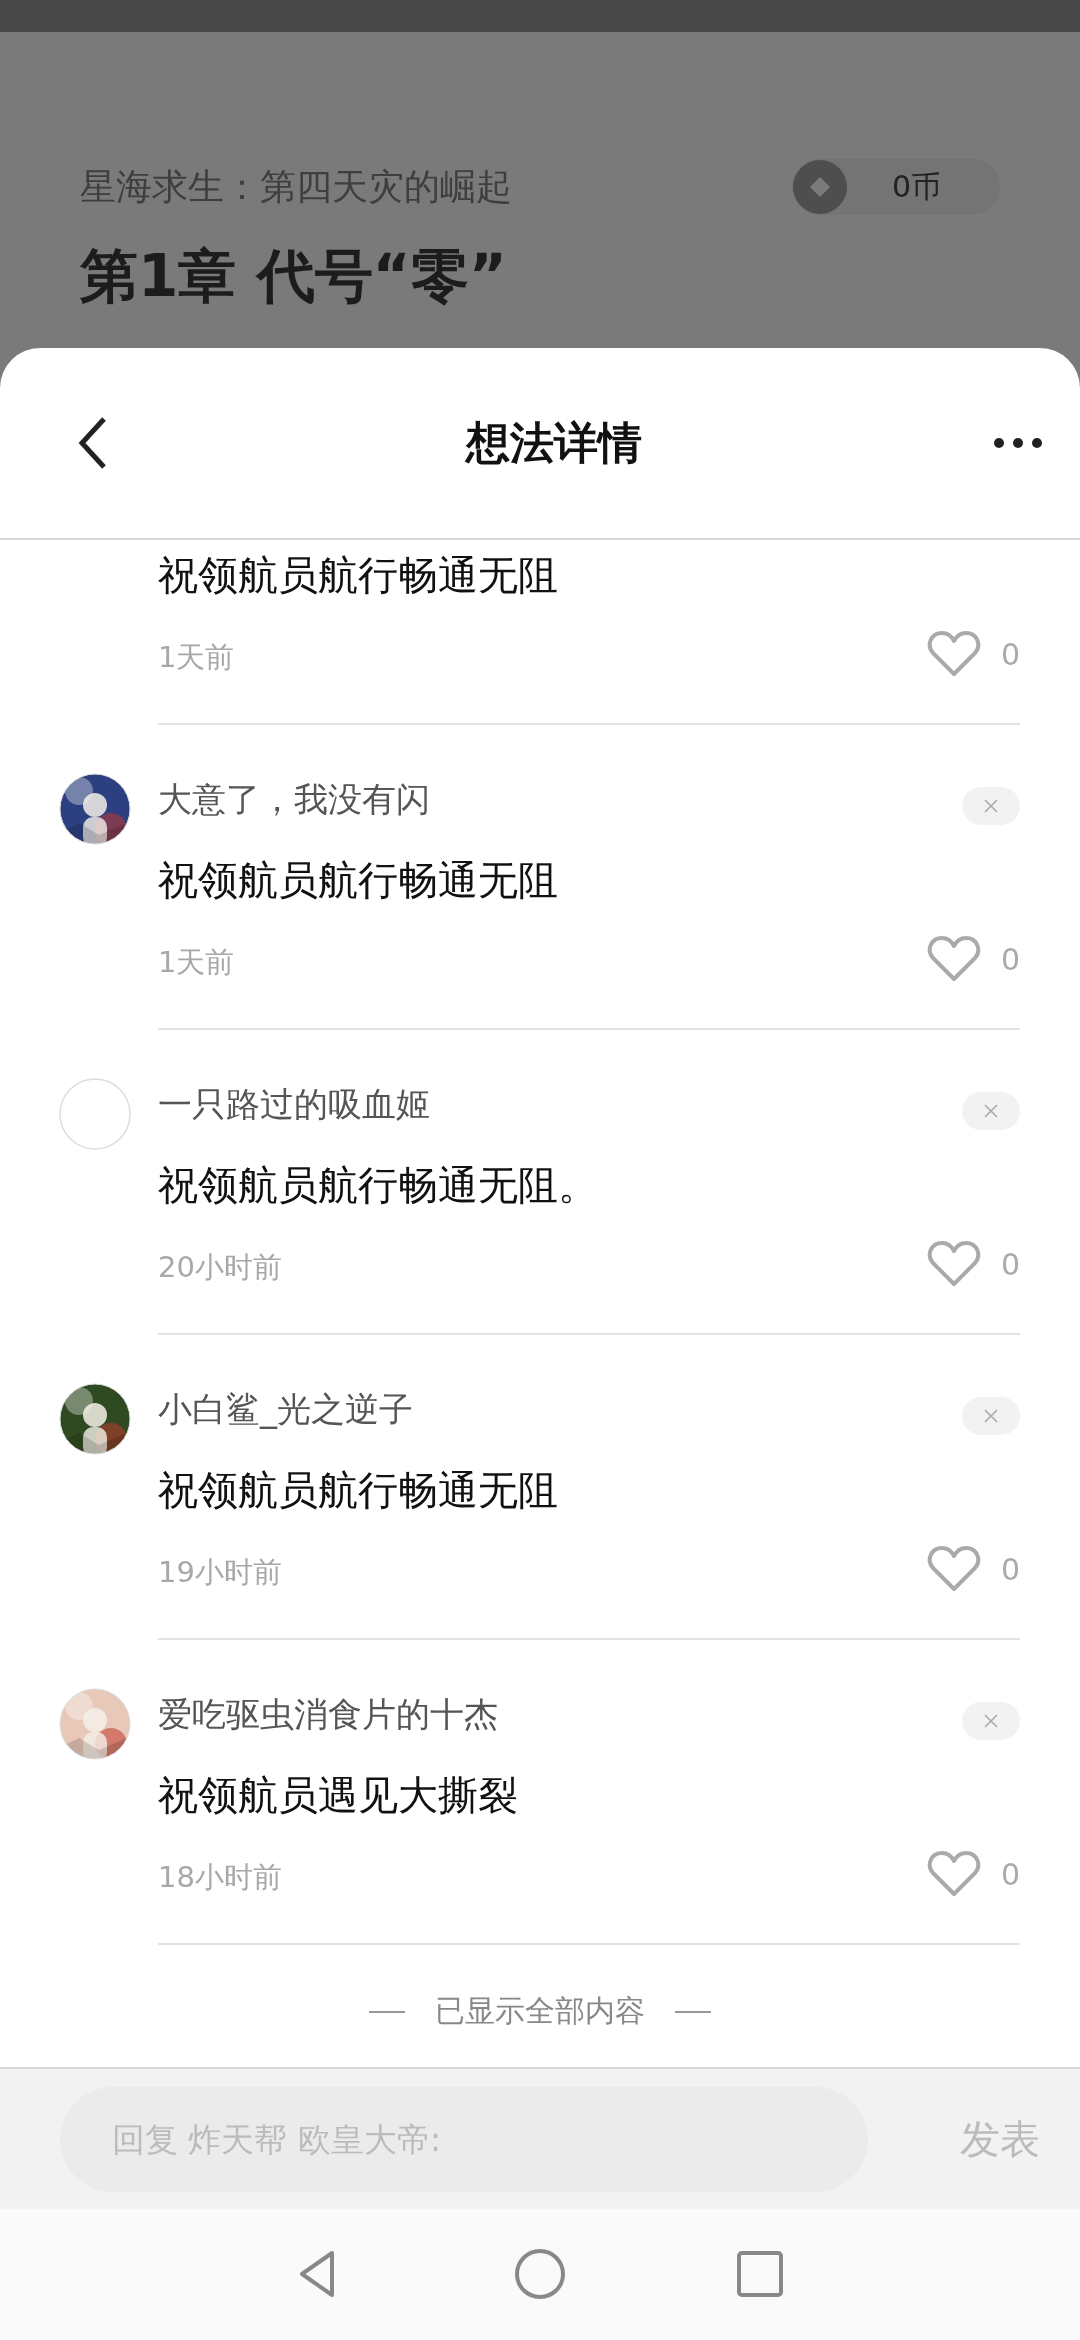 This screenshot has width=1080, height=2340. I want to click on user-name: 大意了，我没有闪, so click(294, 800).